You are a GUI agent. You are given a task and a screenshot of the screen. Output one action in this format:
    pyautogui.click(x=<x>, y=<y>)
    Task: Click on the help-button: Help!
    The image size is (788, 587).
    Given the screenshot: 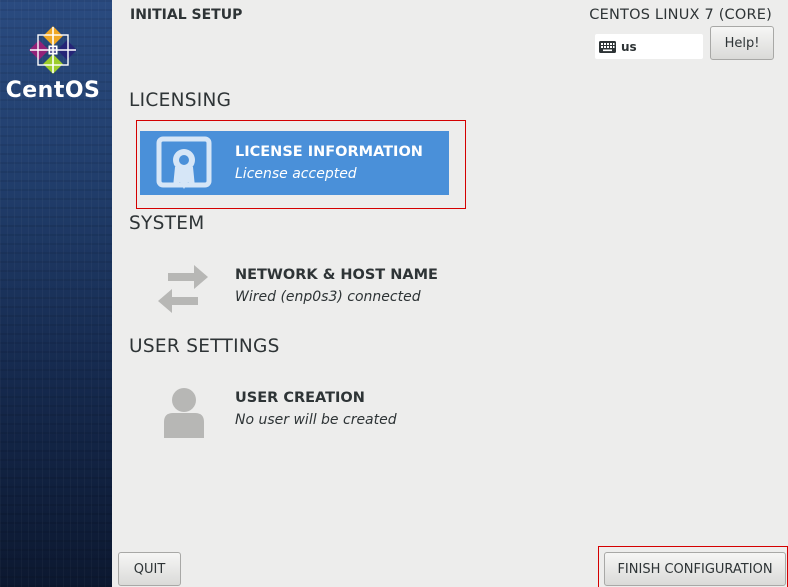 What is the action you would take?
    pyautogui.click(x=742, y=43)
    